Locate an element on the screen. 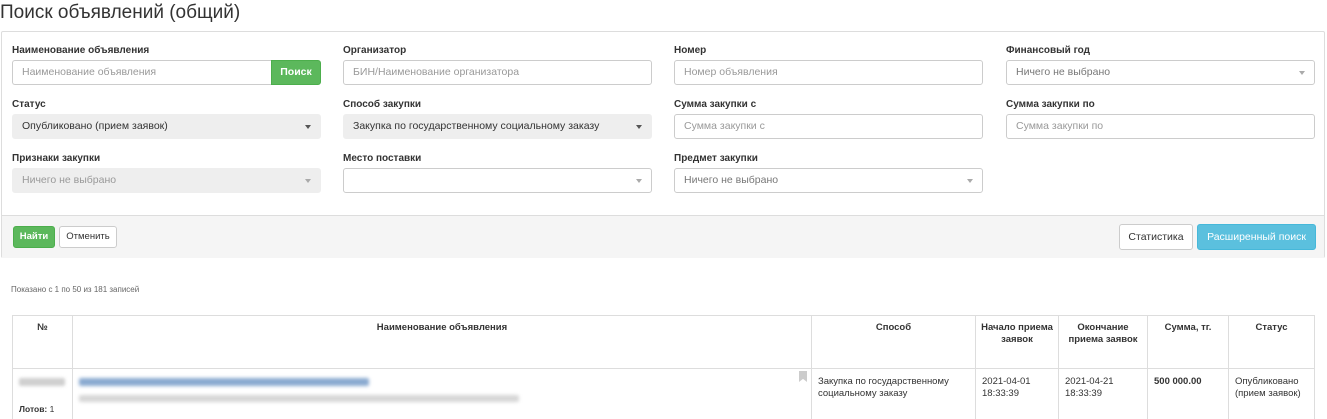 This screenshot has height=419, width=1327. field-amount-from: Сумма закупки с Сумма закупки с is located at coordinates (828, 118).